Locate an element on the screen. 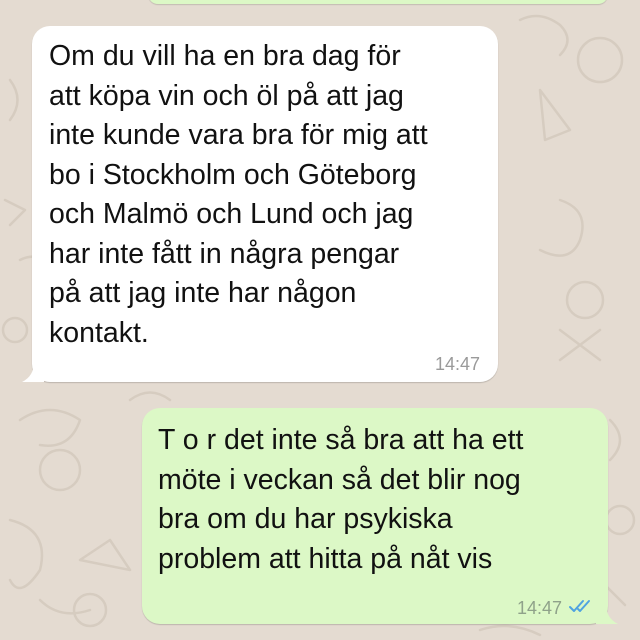  previous-outgoing-bubble-edge is located at coordinates (378, 2).